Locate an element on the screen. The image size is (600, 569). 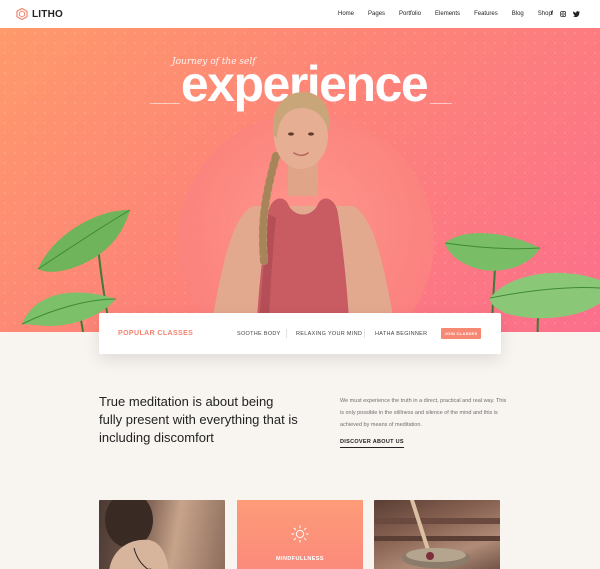
nav-home: Home is located at coordinates (346, 14).